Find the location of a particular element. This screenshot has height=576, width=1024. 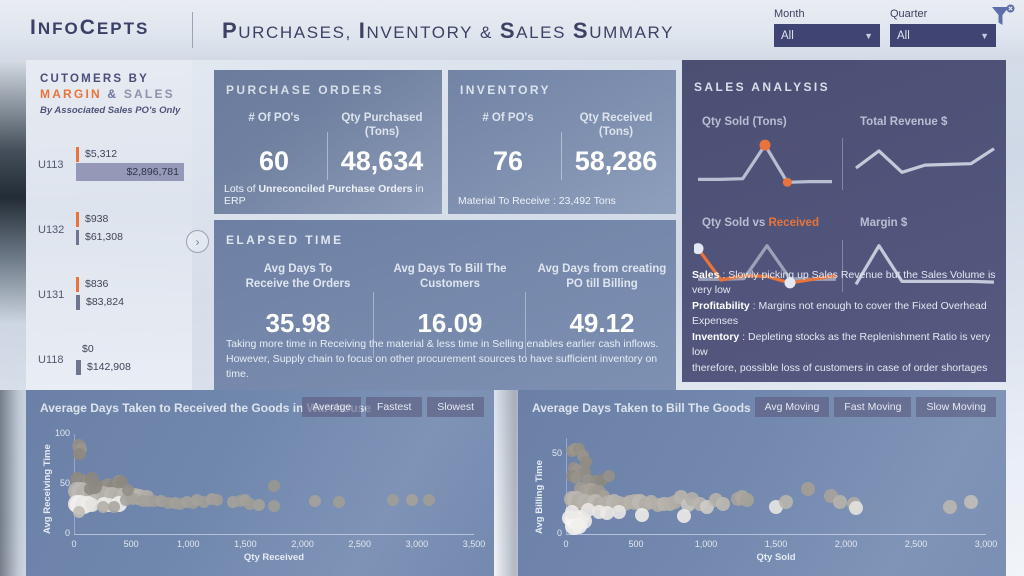

margin-bar is located at coordinates (77, 154).